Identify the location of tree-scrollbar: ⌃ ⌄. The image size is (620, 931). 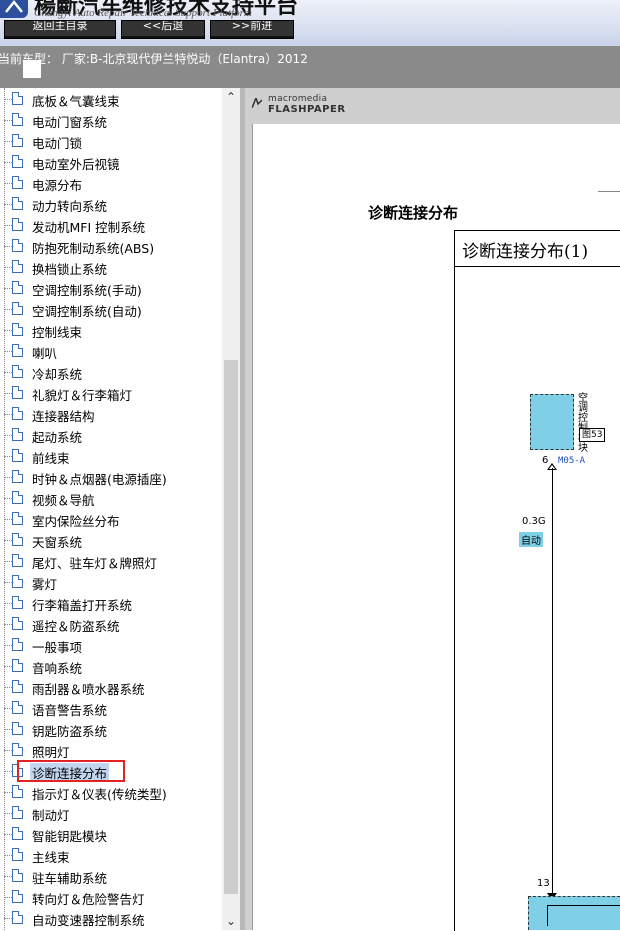
(231, 509).